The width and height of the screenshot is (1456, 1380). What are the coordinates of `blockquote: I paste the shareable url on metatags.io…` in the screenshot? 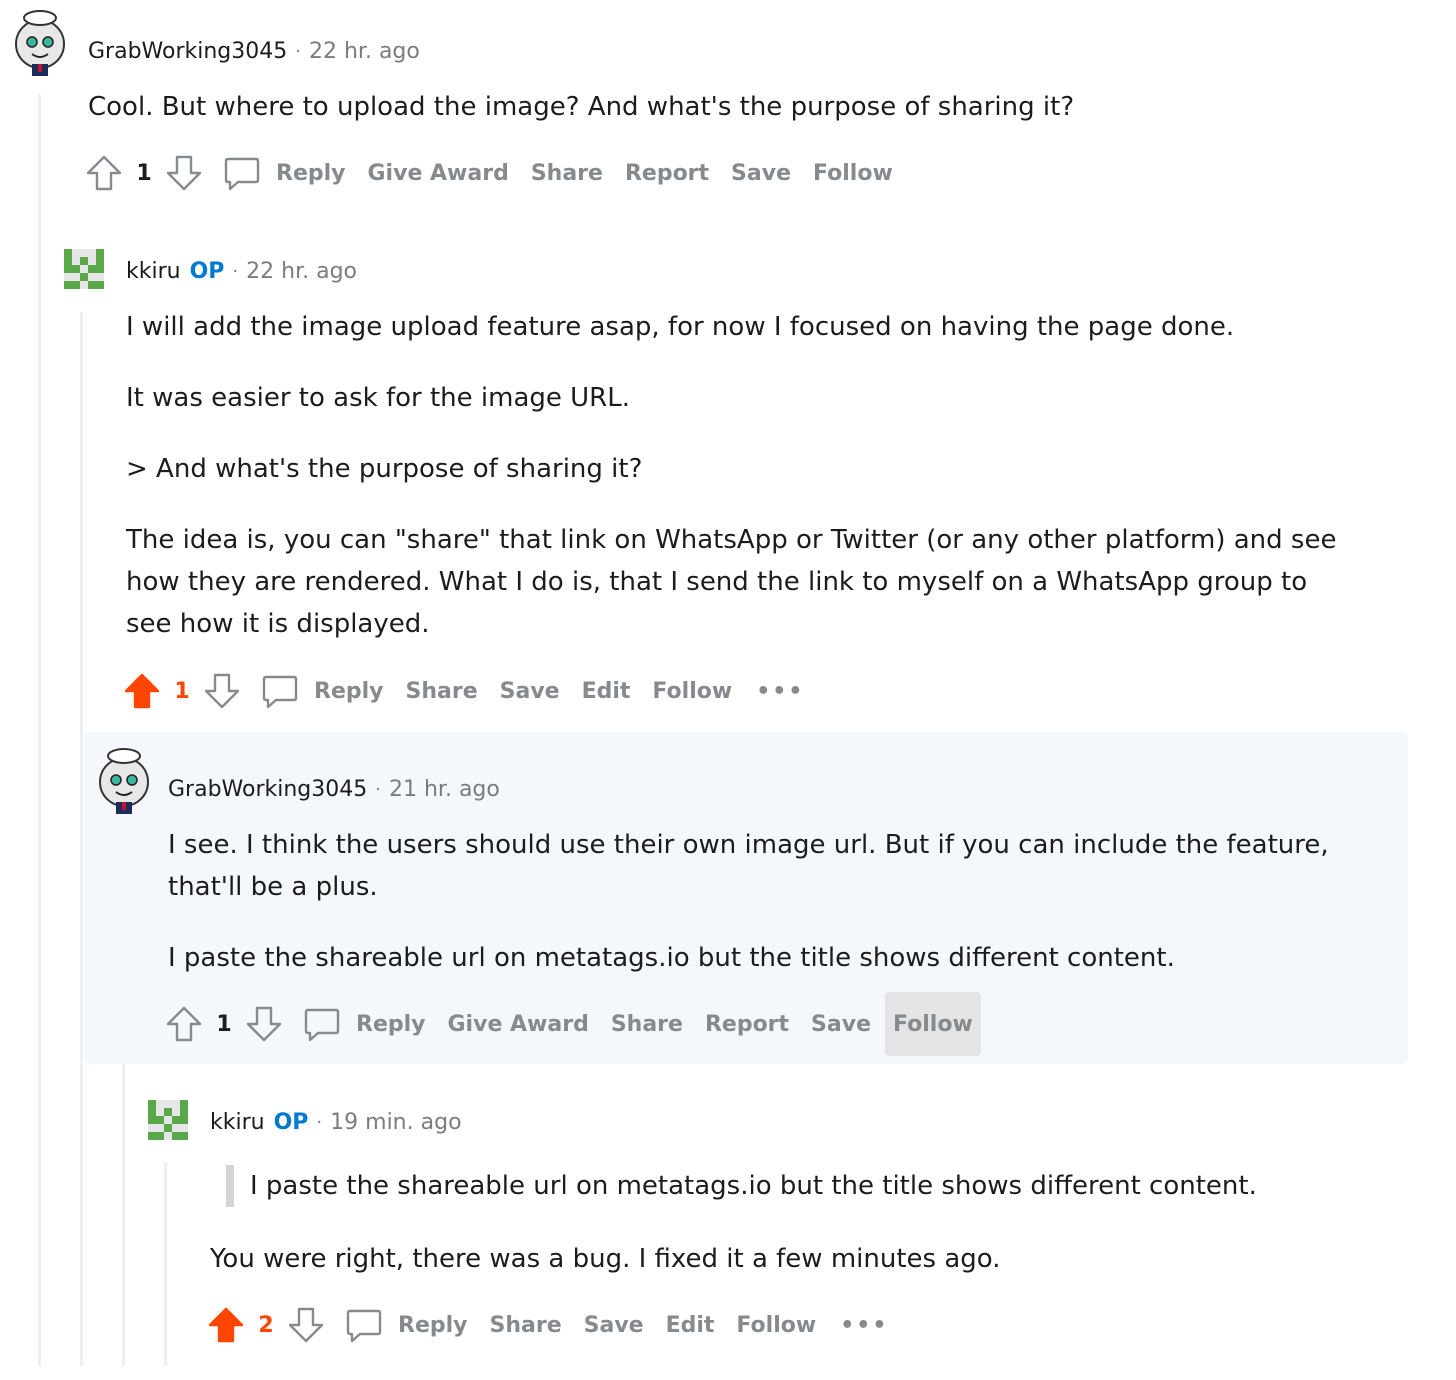 It's located at (801, 1186).